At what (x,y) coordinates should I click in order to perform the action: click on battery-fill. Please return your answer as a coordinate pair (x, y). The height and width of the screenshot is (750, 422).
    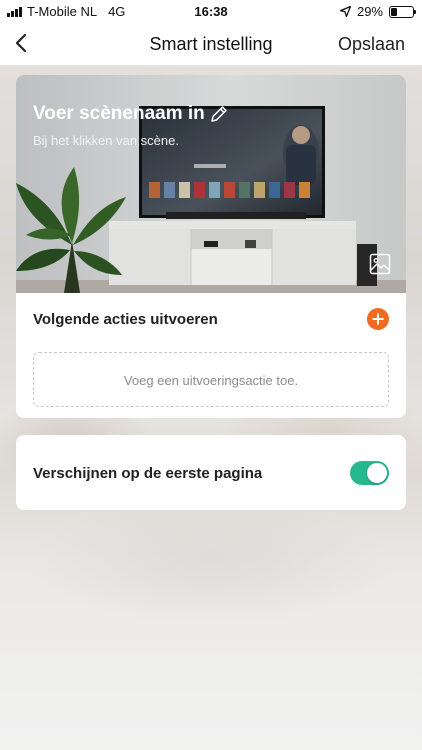
    Looking at the image, I should click on (394, 11).